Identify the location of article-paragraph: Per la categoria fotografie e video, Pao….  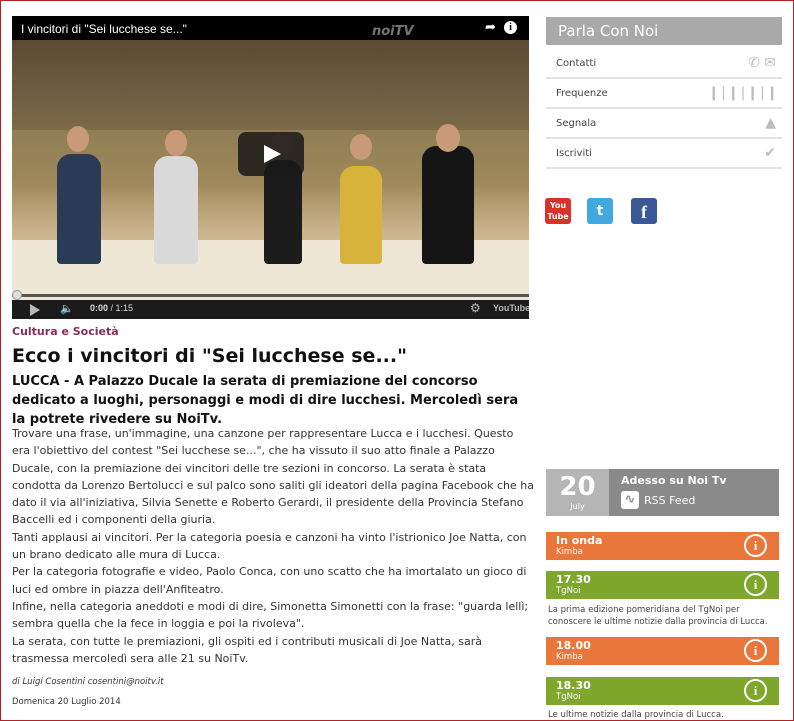
(269, 580).